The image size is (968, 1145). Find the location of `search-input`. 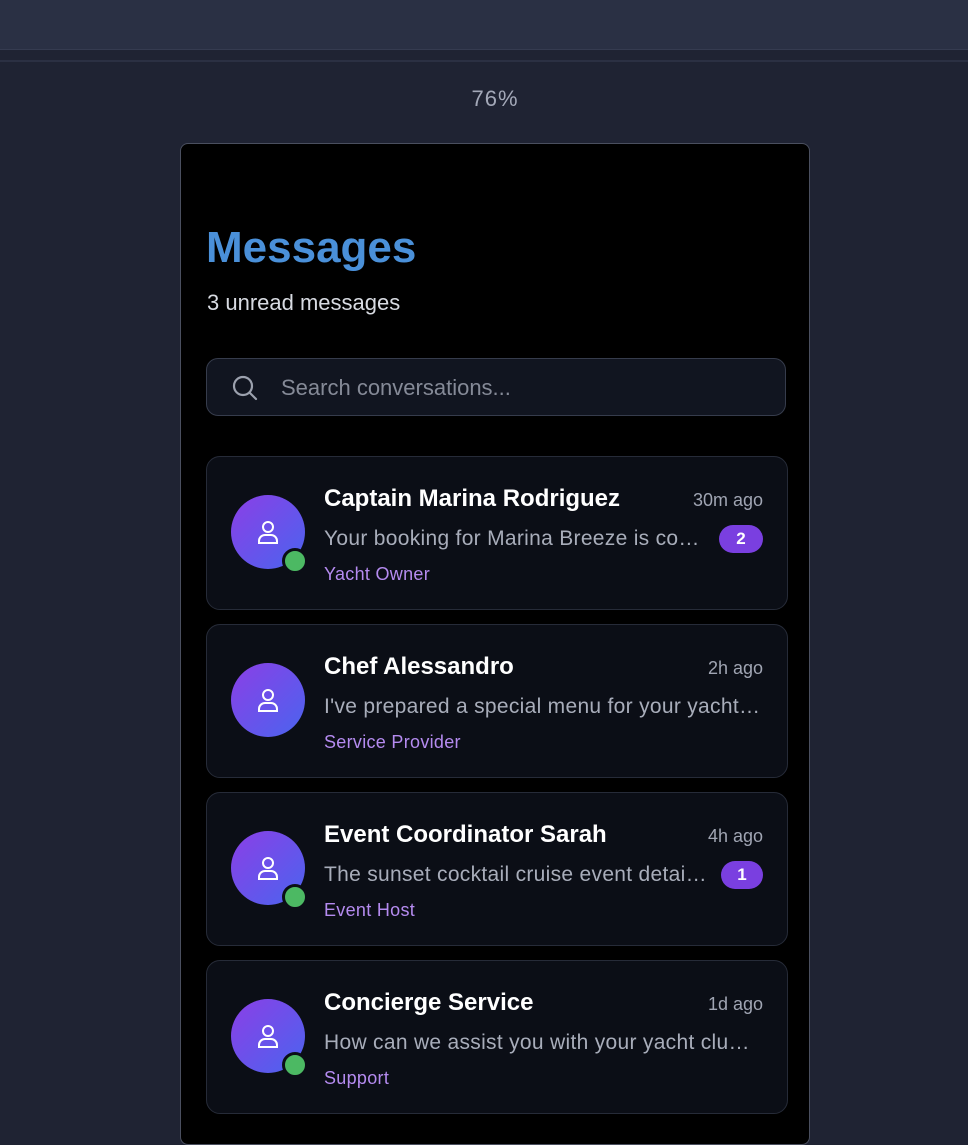

search-input is located at coordinates (526, 388).